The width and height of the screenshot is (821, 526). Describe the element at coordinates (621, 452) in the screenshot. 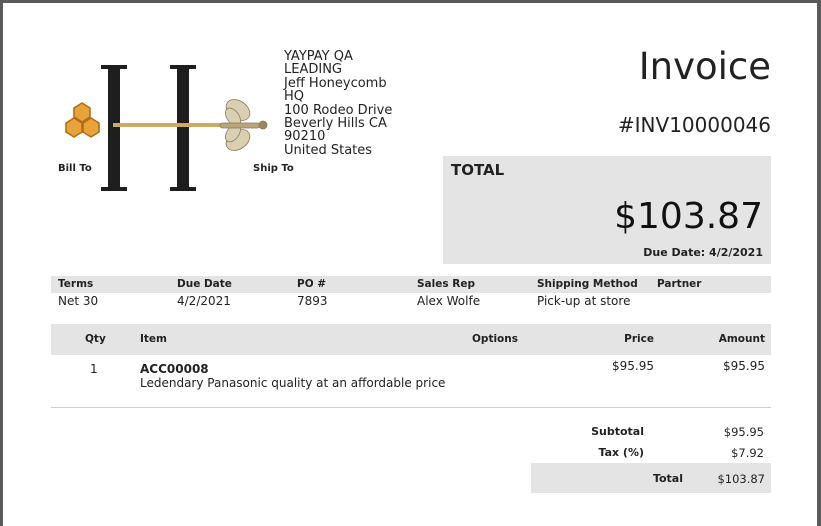

I see `tax-label: Tax (%)` at that location.